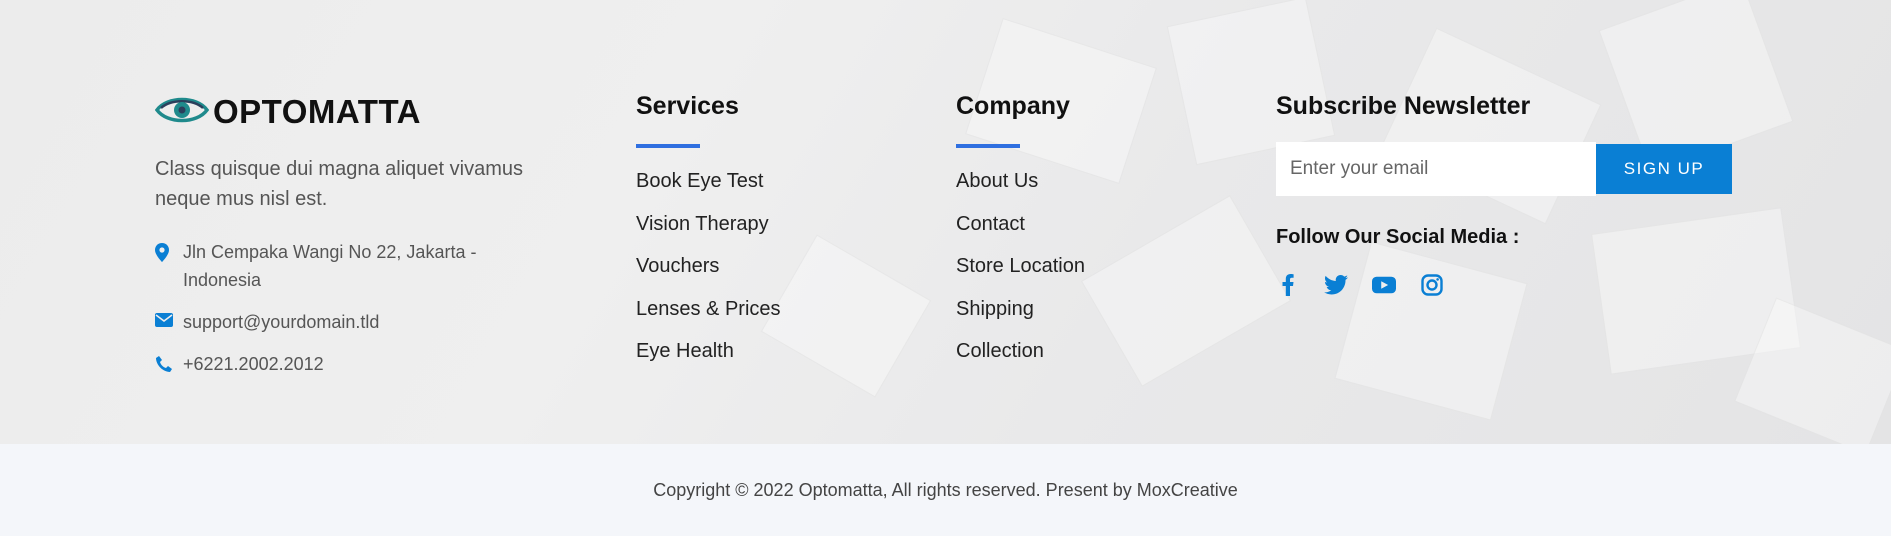  Describe the element at coordinates (1288, 285) in the screenshot. I see `facebook-icon` at that location.